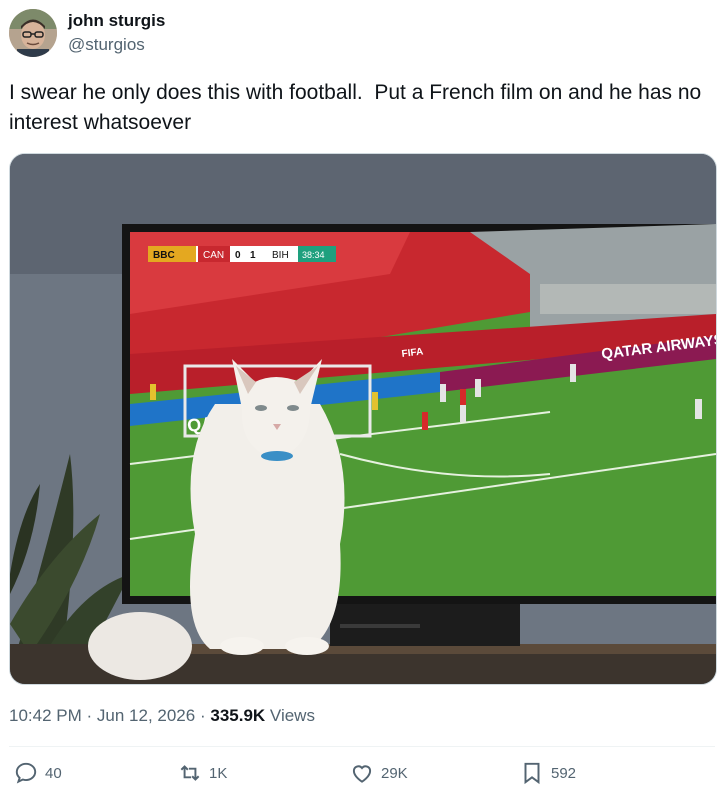 The width and height of the screenshot is (724, 799). Describe the element at coordinates (362, 774) in the screenshot. I see `heart-icon` at that location.